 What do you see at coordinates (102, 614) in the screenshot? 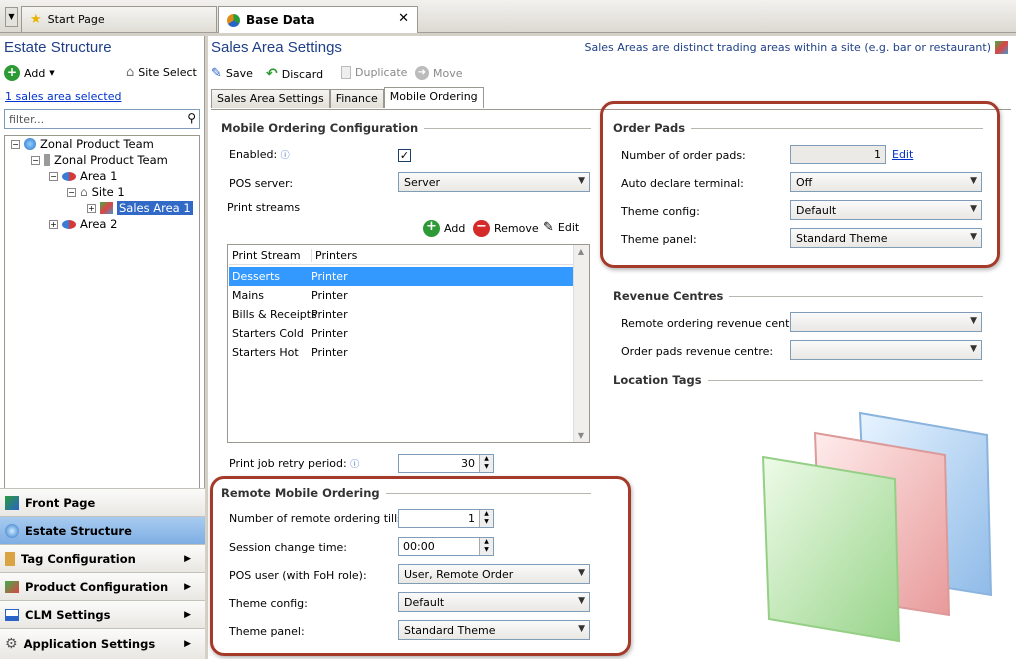
I see `nav-clm-settings: CLM Settings ▶` at bounding box center [102, 614].